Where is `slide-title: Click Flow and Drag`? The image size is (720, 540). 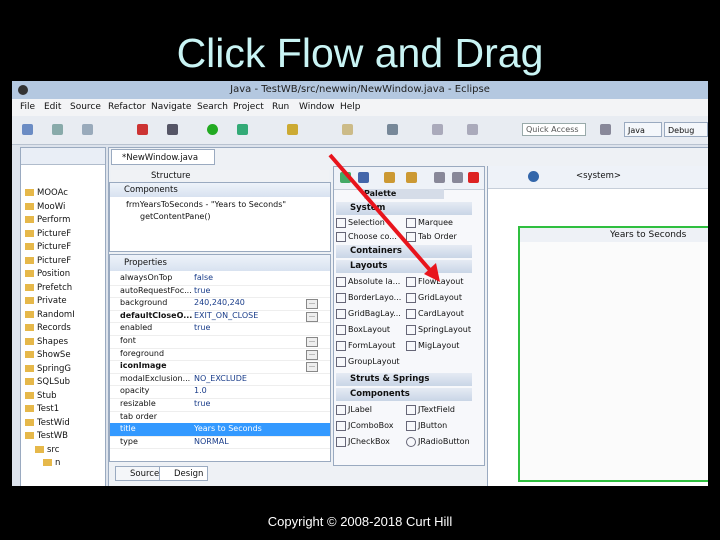 slide-title: Click Flow and Drag is located at coordinates (360, 53).